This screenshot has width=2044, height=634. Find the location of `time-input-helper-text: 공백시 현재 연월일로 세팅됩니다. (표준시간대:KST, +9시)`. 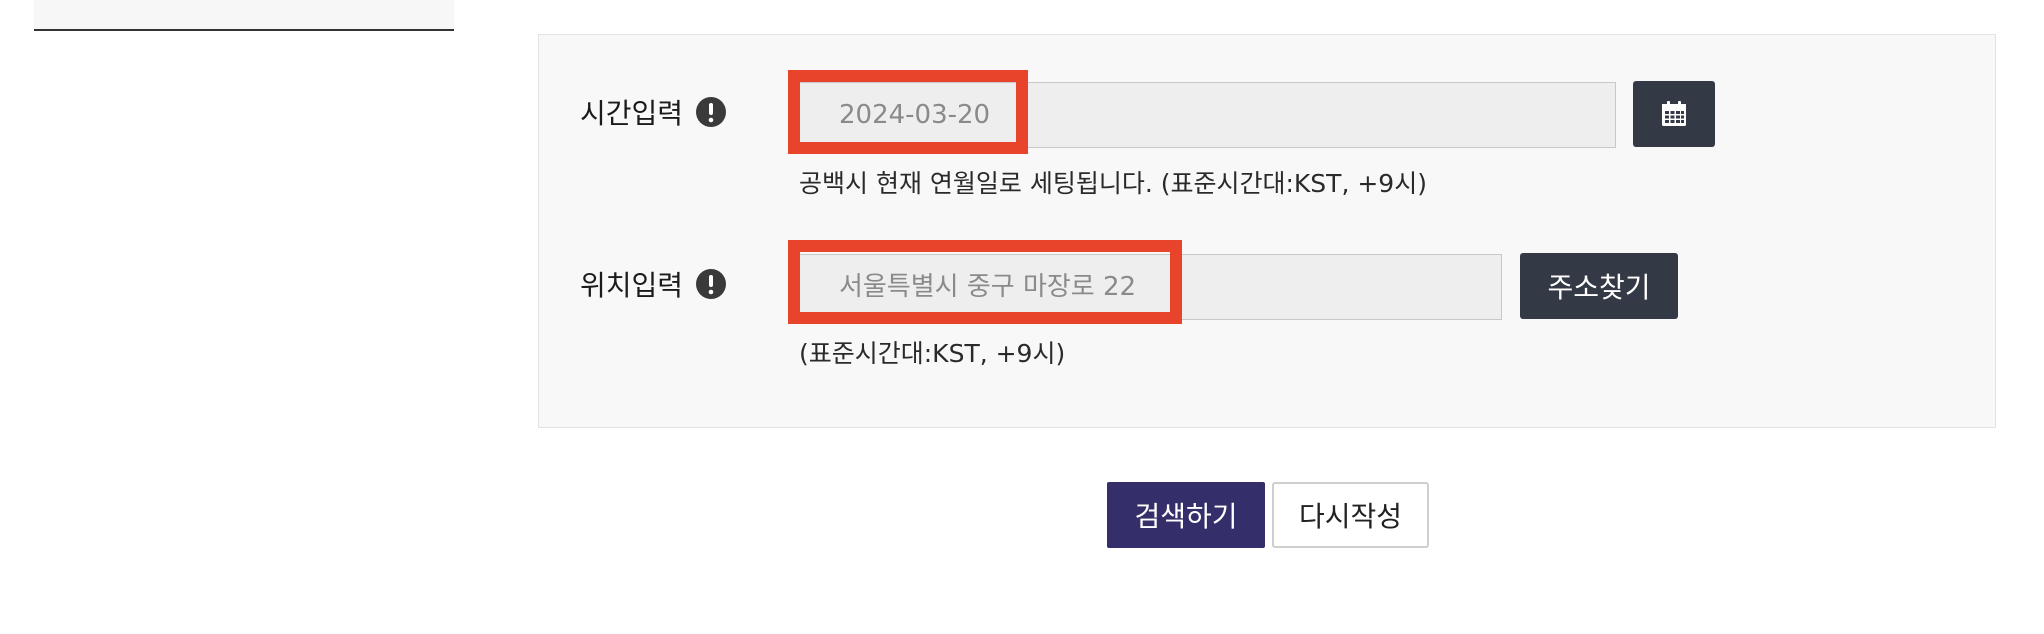

time-input-helper-text: 공백시 현재 연월일로 세팅됩니다. (표준시간대:KST, +9시) is located at coordinates (1113, 183).